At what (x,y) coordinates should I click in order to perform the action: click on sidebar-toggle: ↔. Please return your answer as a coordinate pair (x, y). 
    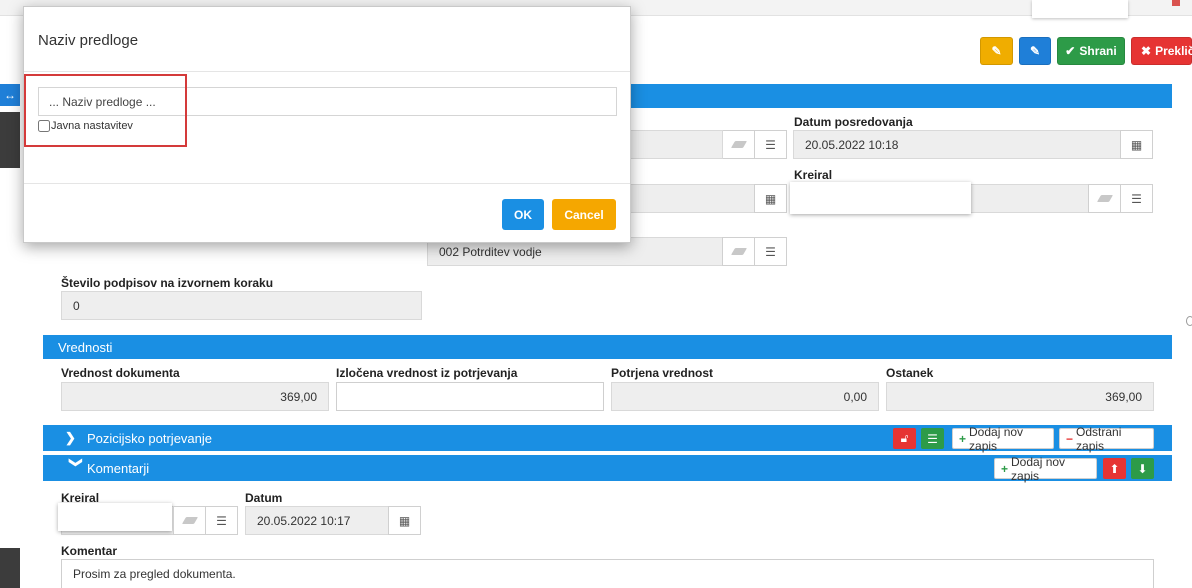
    Looking at the image, I should click on (10, 95).